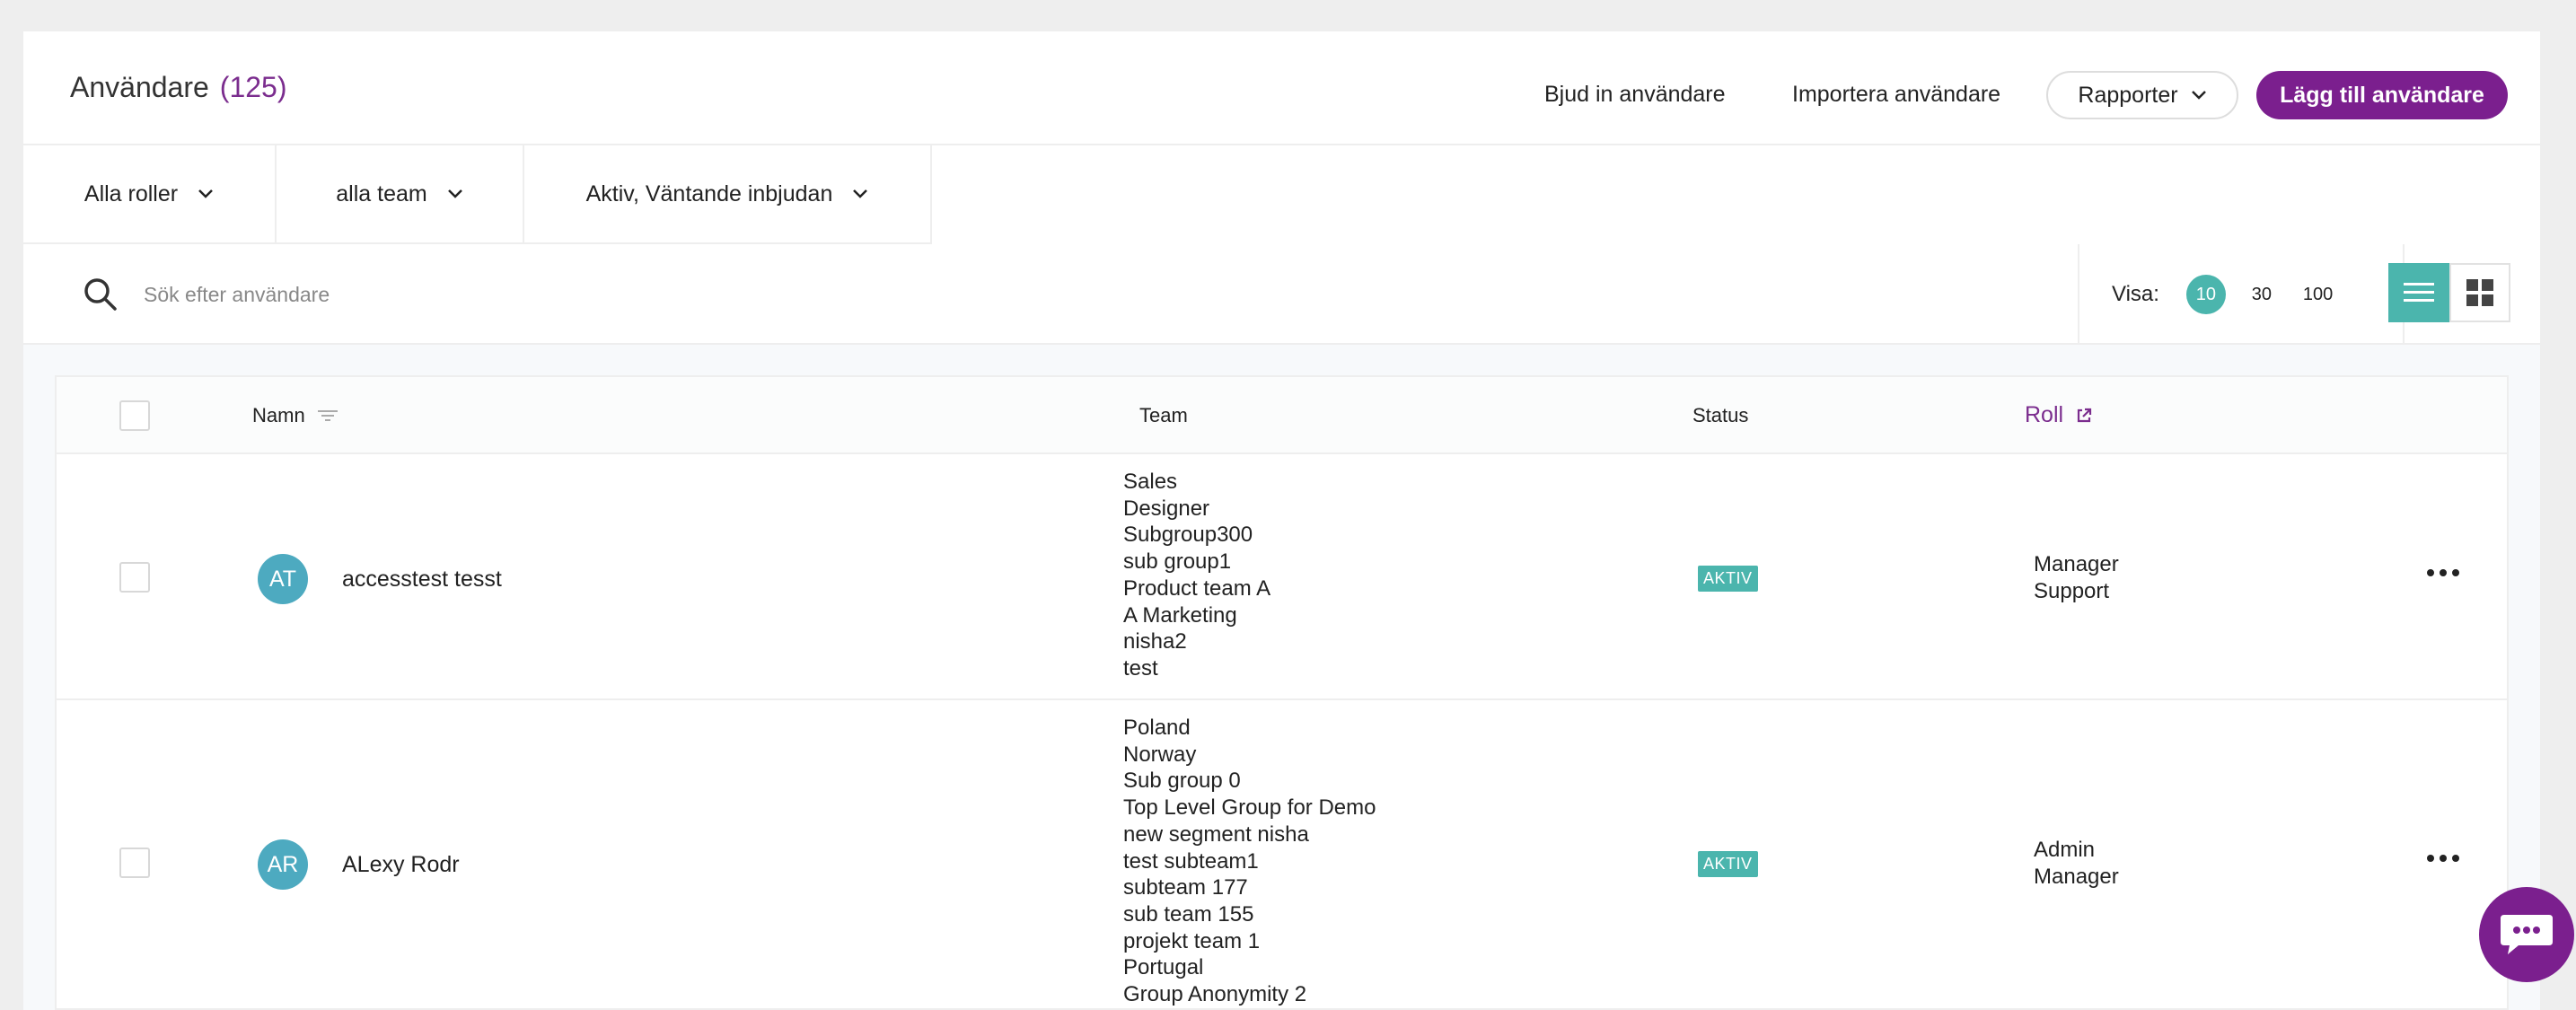  What do you see at coordinates (1157, 728) in the screenshot?
I see `team-item: Poland` at bounding box center [1157, 728].